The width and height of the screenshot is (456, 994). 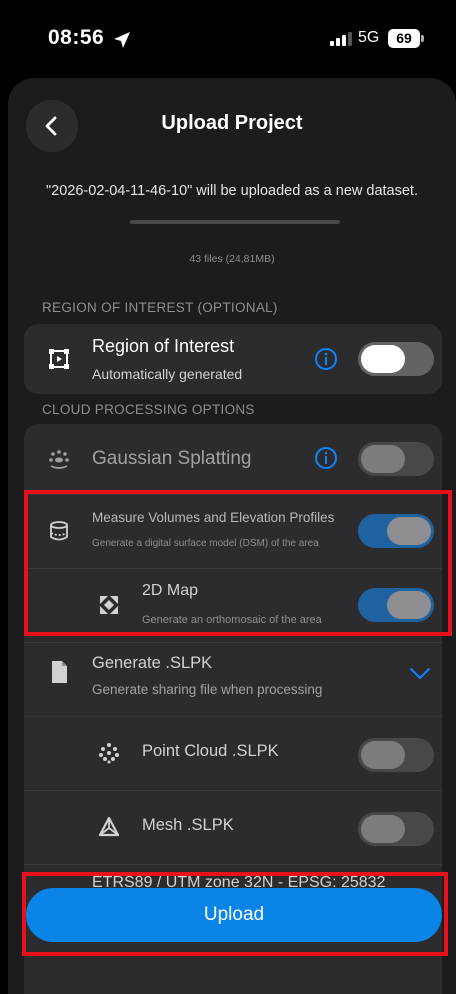 What do you see at coordinates (341, 39) in the screenshot?
I see `signal-icon` at bounding box center [341, 39].